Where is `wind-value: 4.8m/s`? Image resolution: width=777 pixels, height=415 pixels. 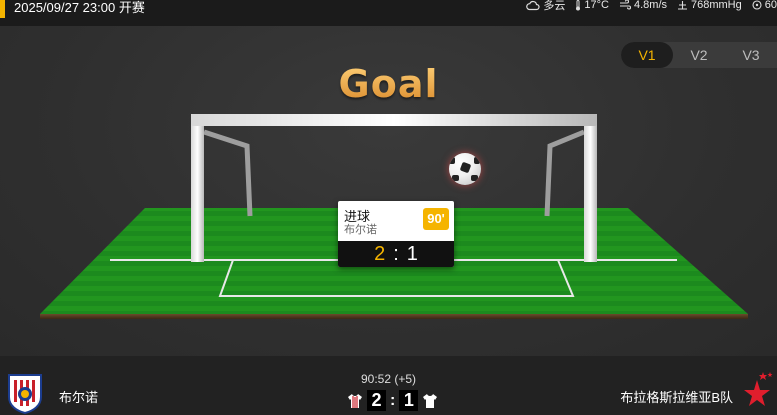
wind-value: 4.8m/s is located at coordinates (650, 5).